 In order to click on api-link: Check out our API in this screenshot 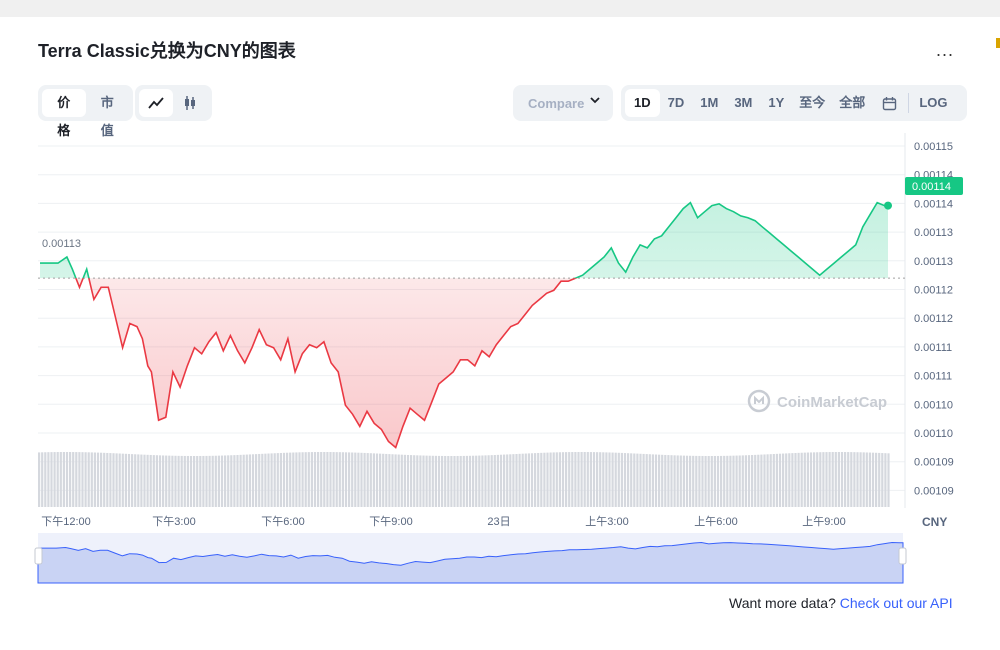, I will do `click(896, 603)`.